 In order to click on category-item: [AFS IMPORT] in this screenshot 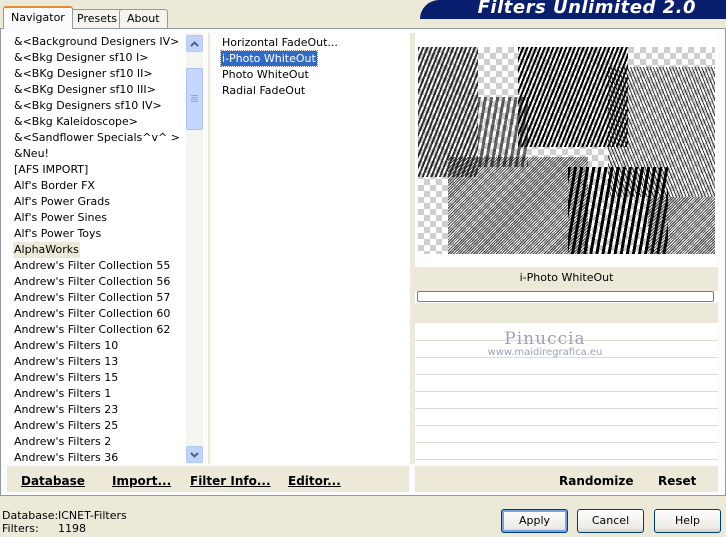, I will do `click(51, 170)`.